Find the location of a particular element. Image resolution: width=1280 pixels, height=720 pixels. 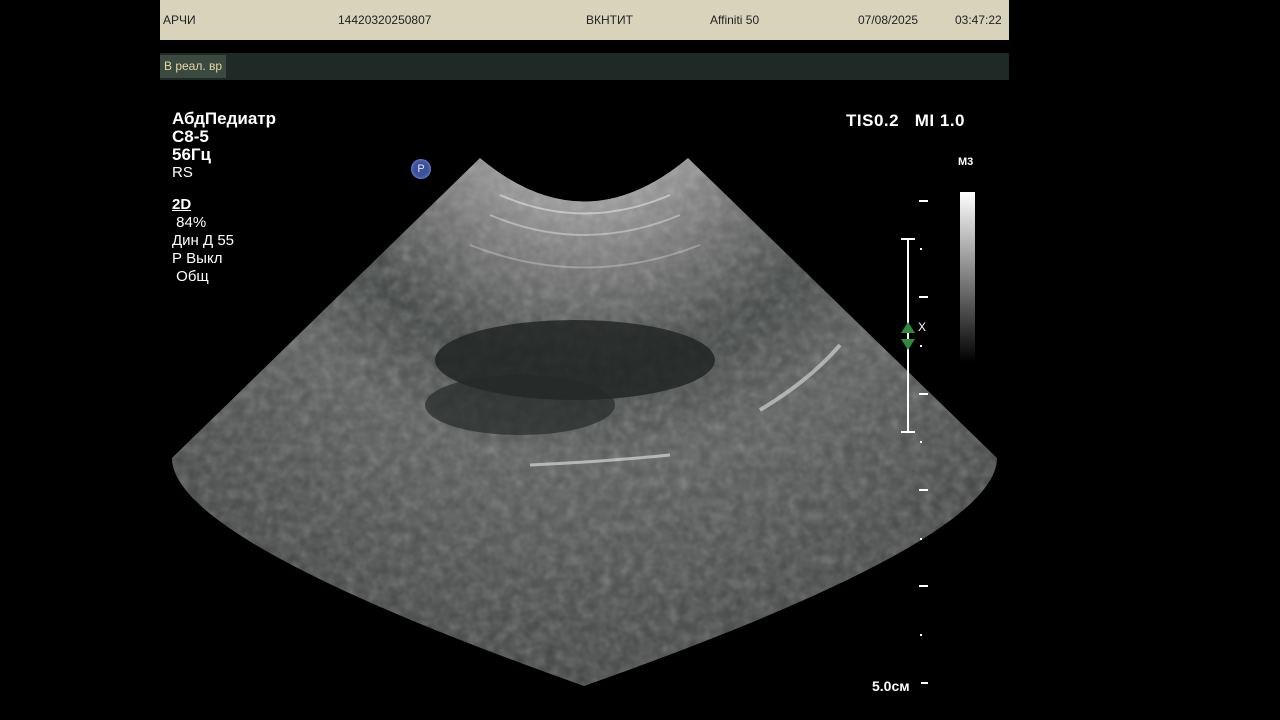

realtime-mode-button: В реал. вр is located at coordinates (193, 66).